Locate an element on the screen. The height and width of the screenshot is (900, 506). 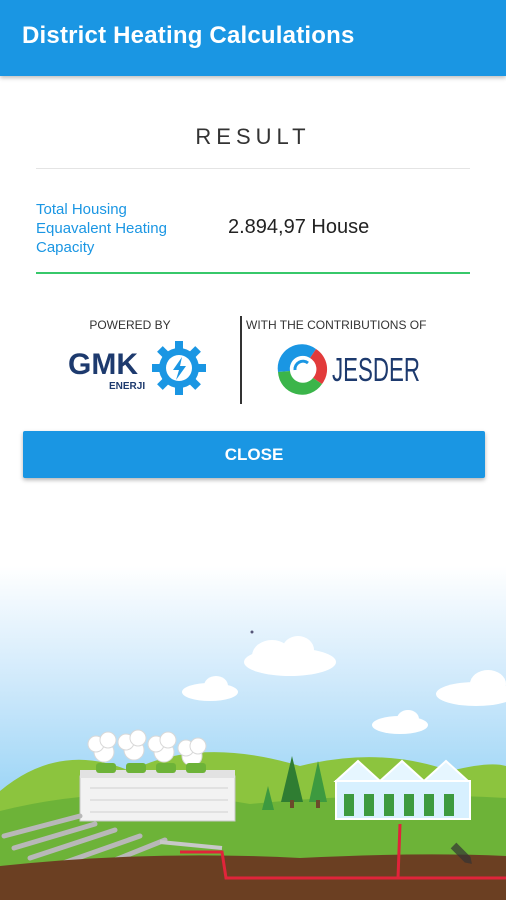
jesder-logo: JESDER is located at coordinates (348, 369).